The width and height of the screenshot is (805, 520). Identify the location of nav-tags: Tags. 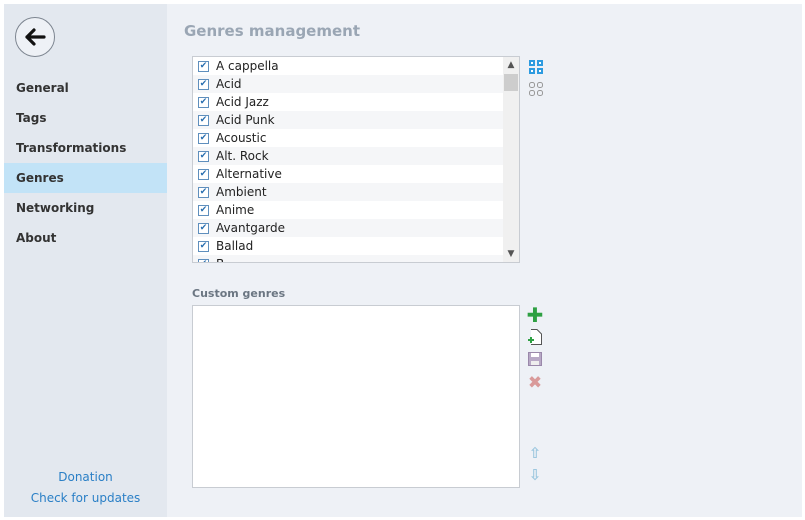
(85, 118).